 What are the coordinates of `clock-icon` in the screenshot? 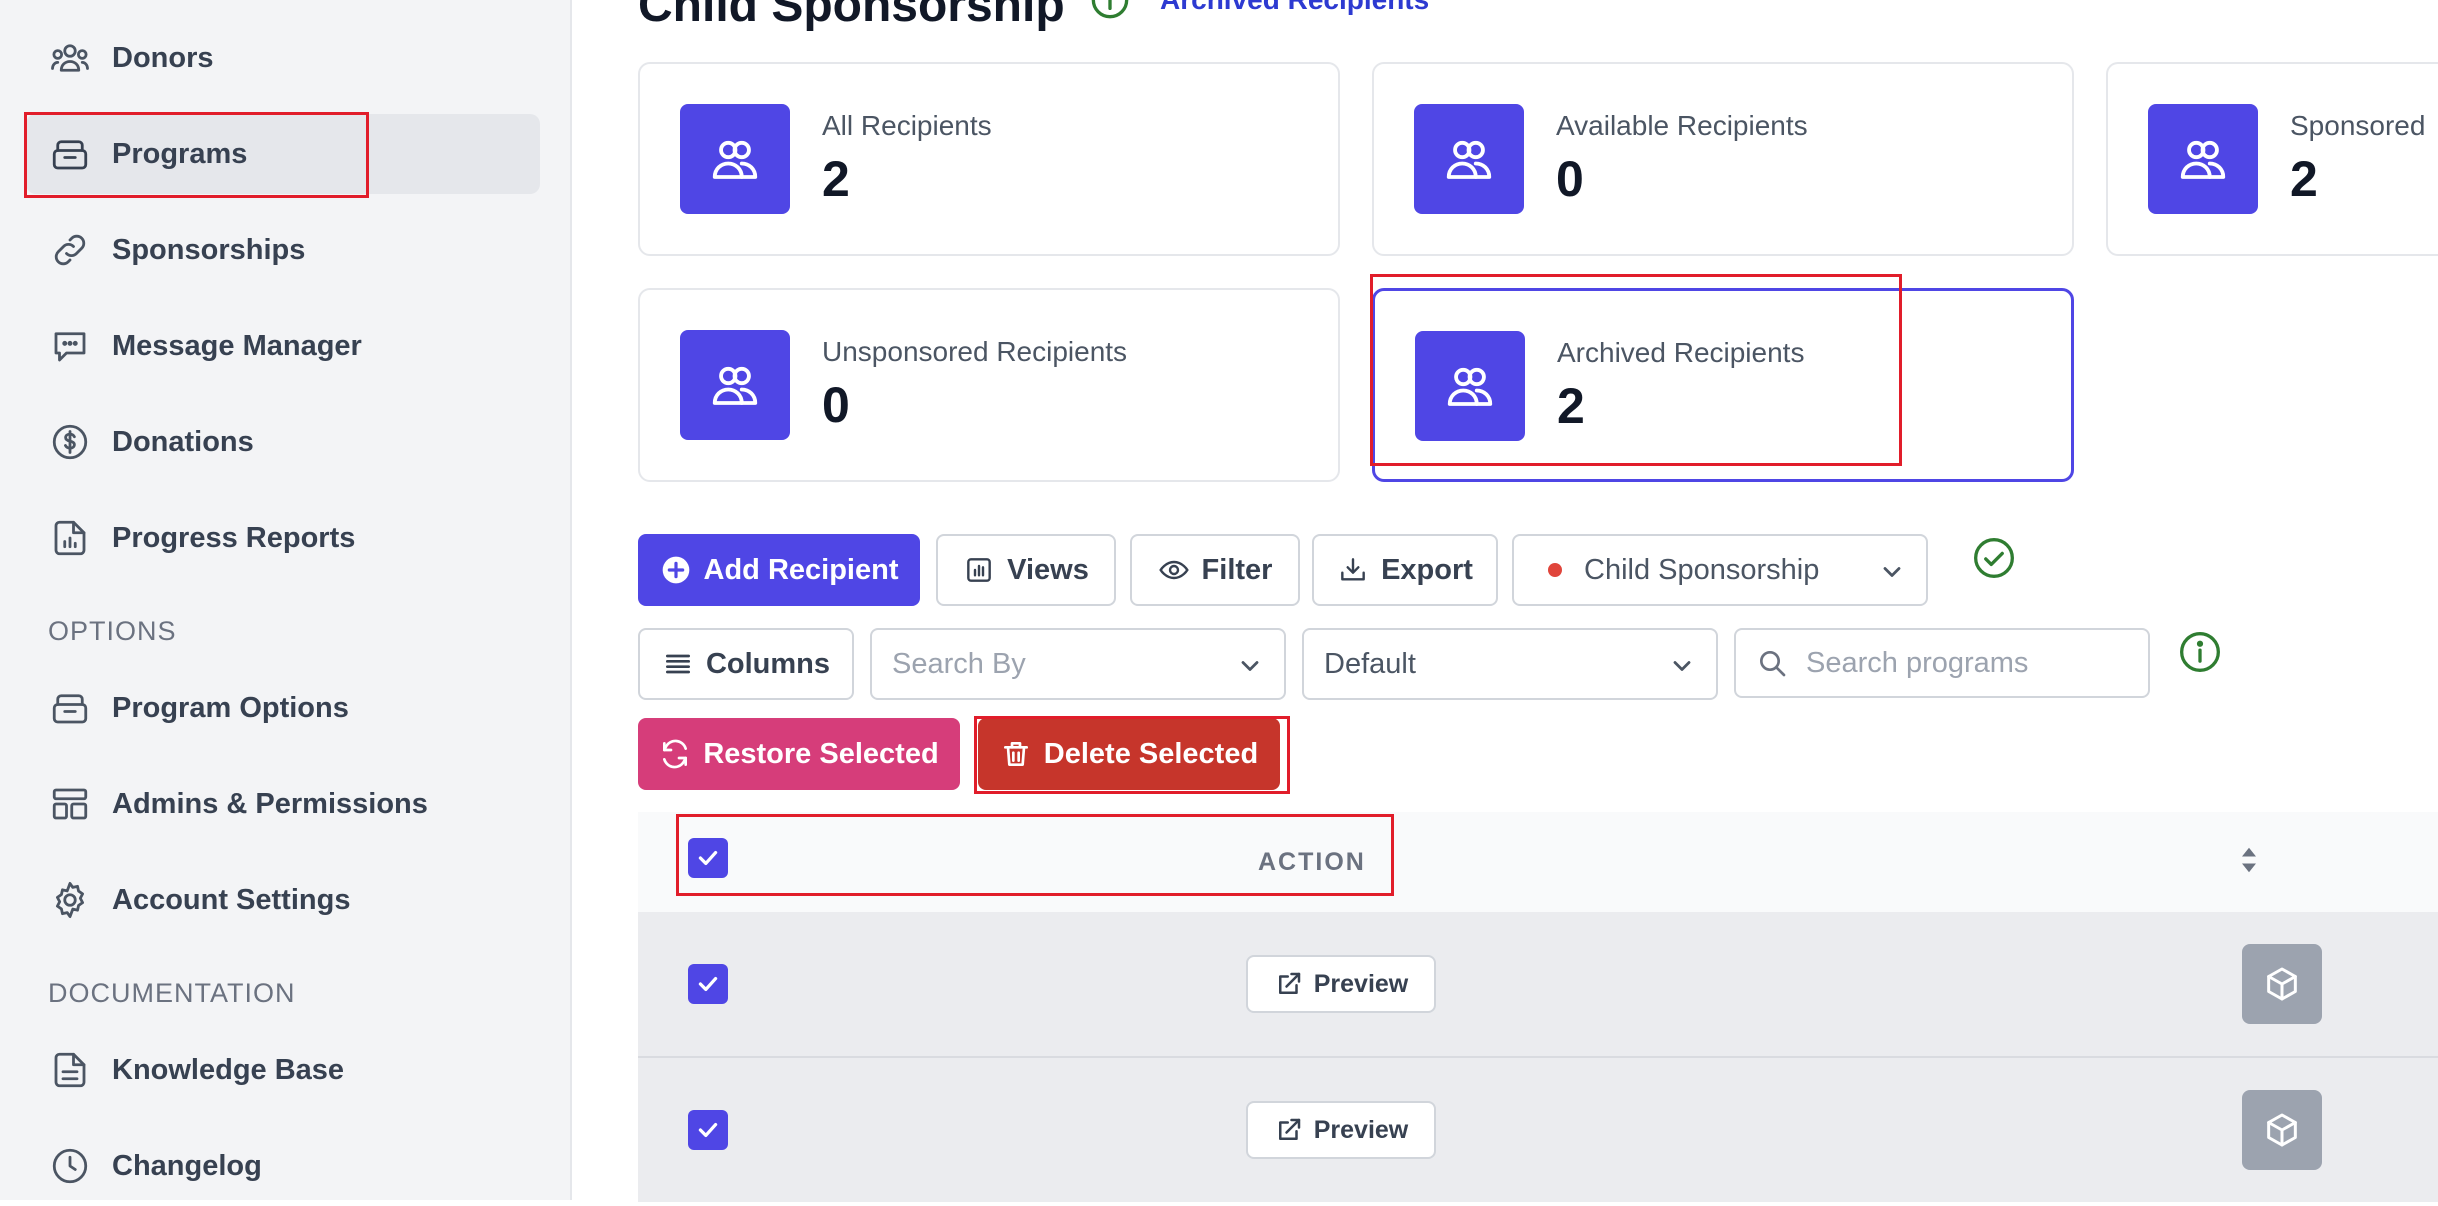 It's located at (70, 1166).